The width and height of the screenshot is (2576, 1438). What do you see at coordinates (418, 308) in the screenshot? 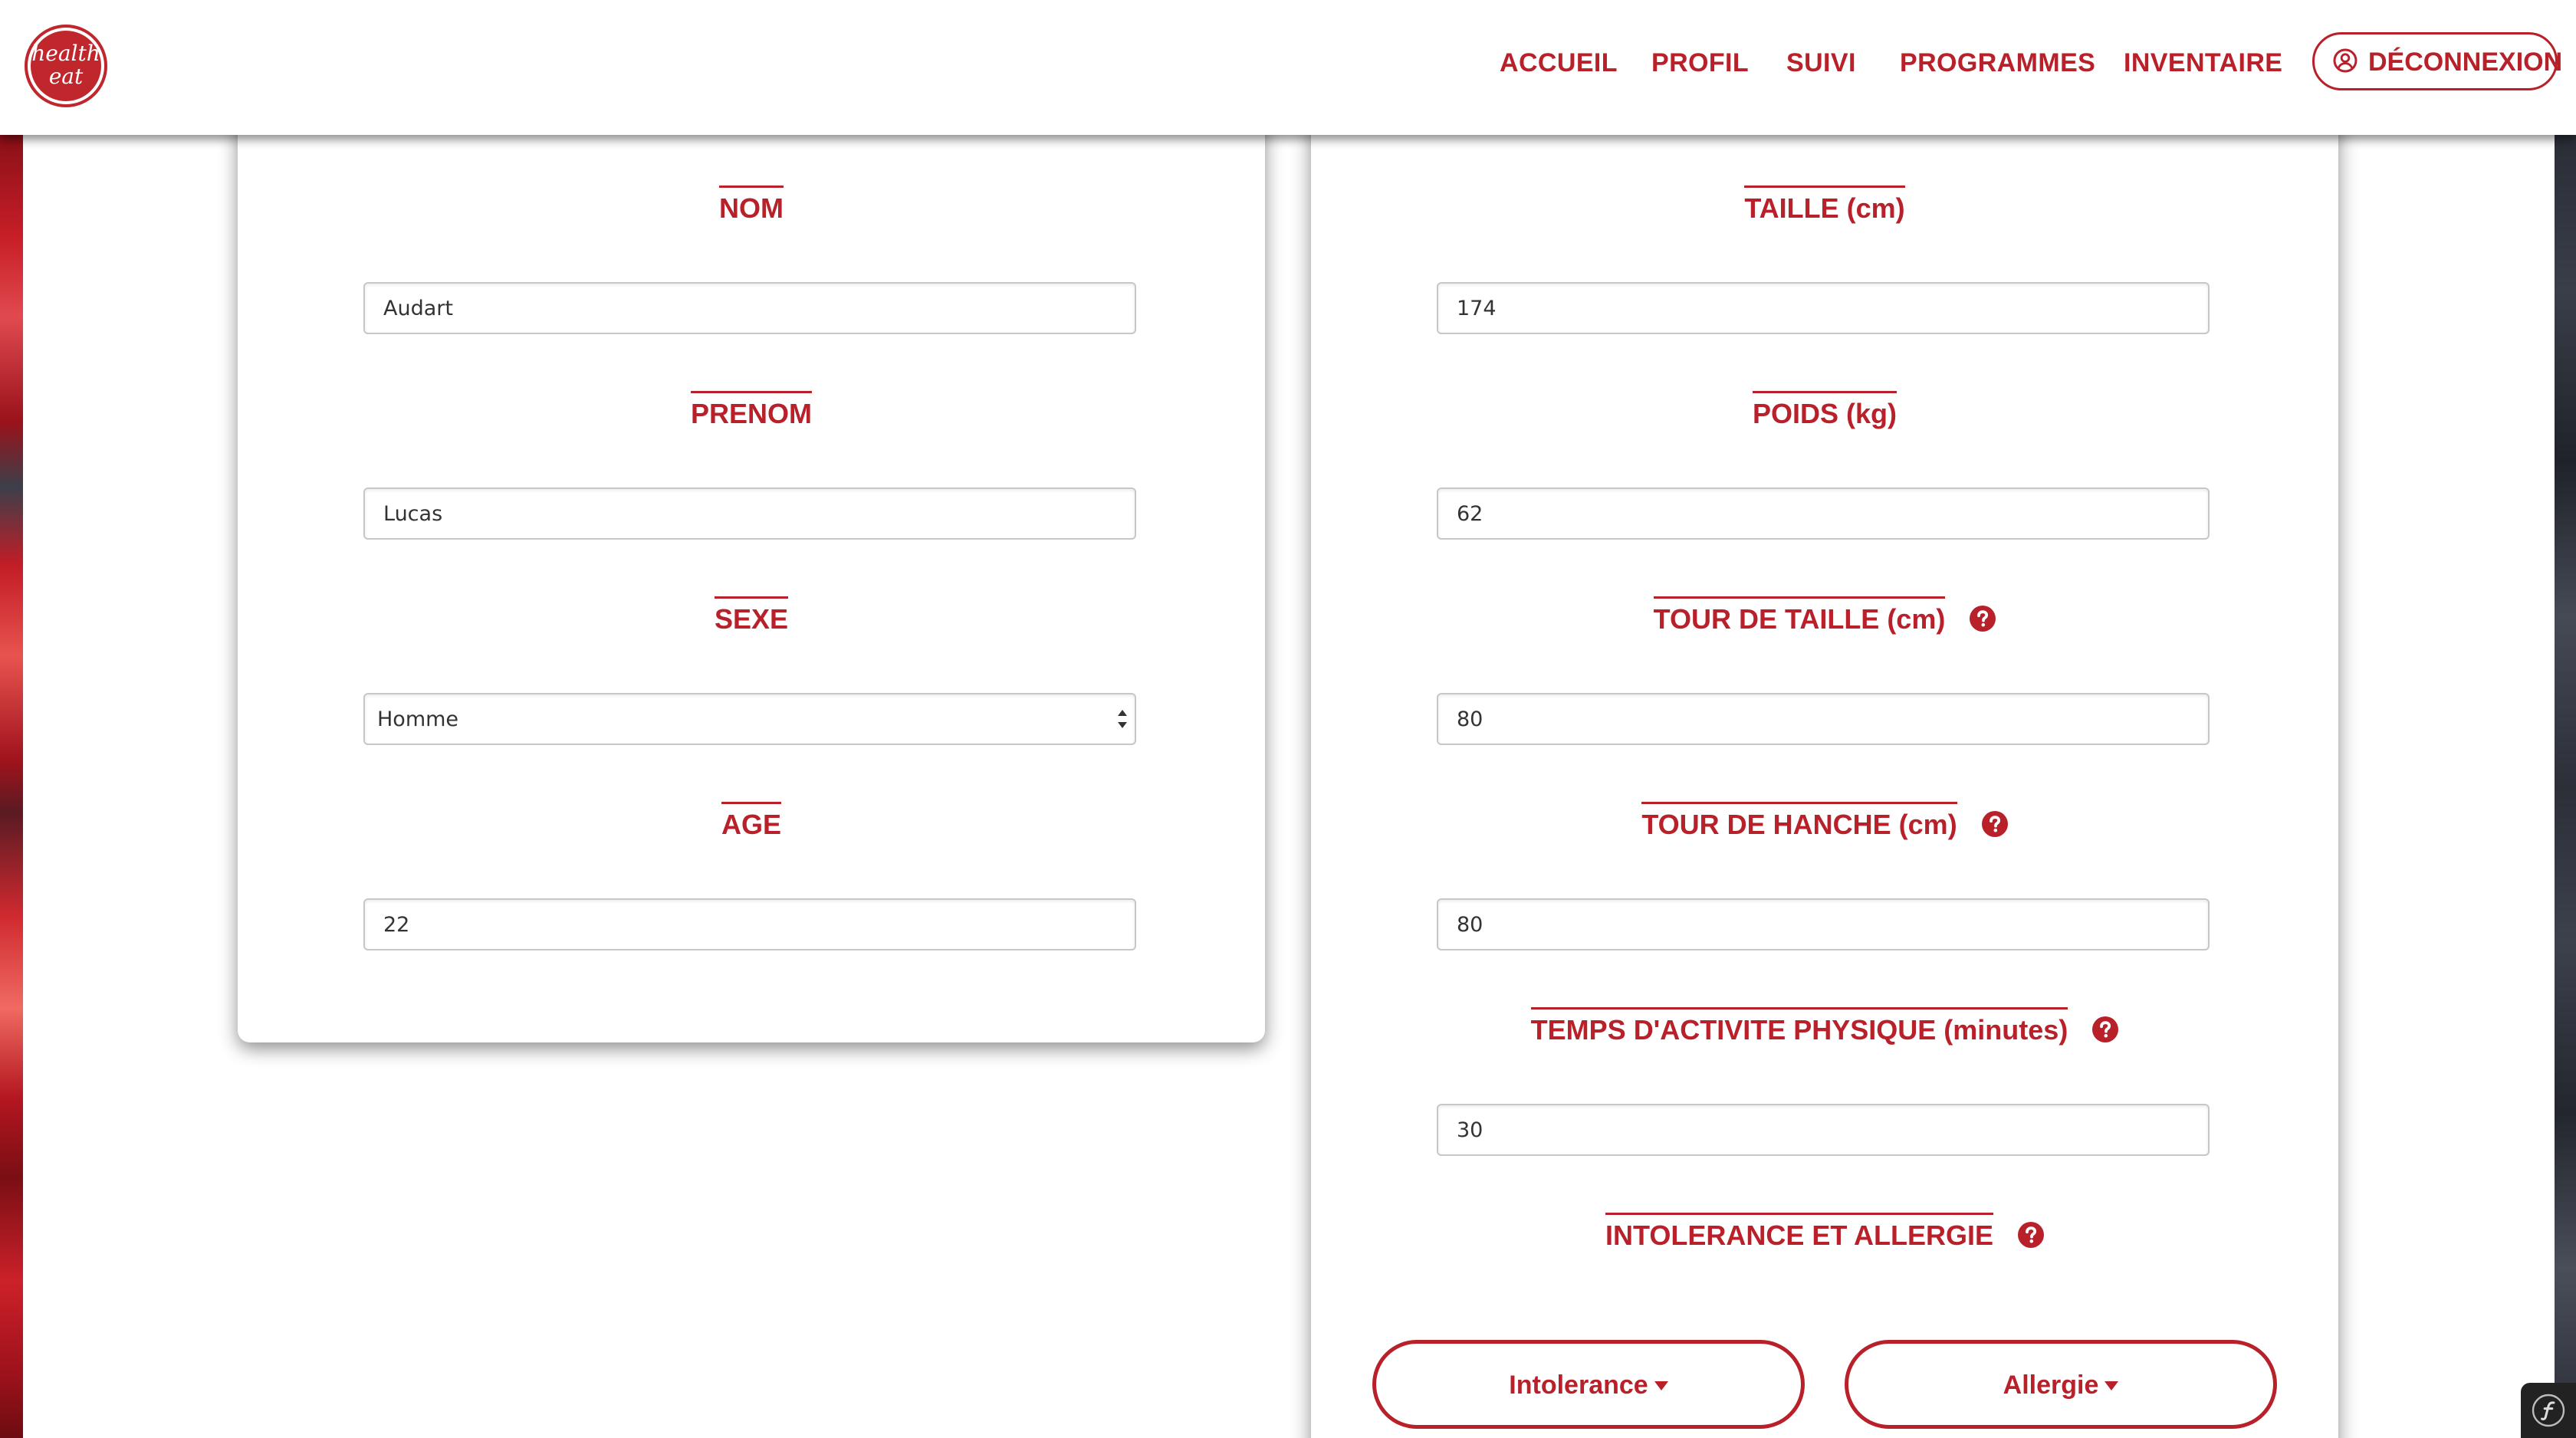
I see `nom-value: Audart` at bounding box center [418, 308].